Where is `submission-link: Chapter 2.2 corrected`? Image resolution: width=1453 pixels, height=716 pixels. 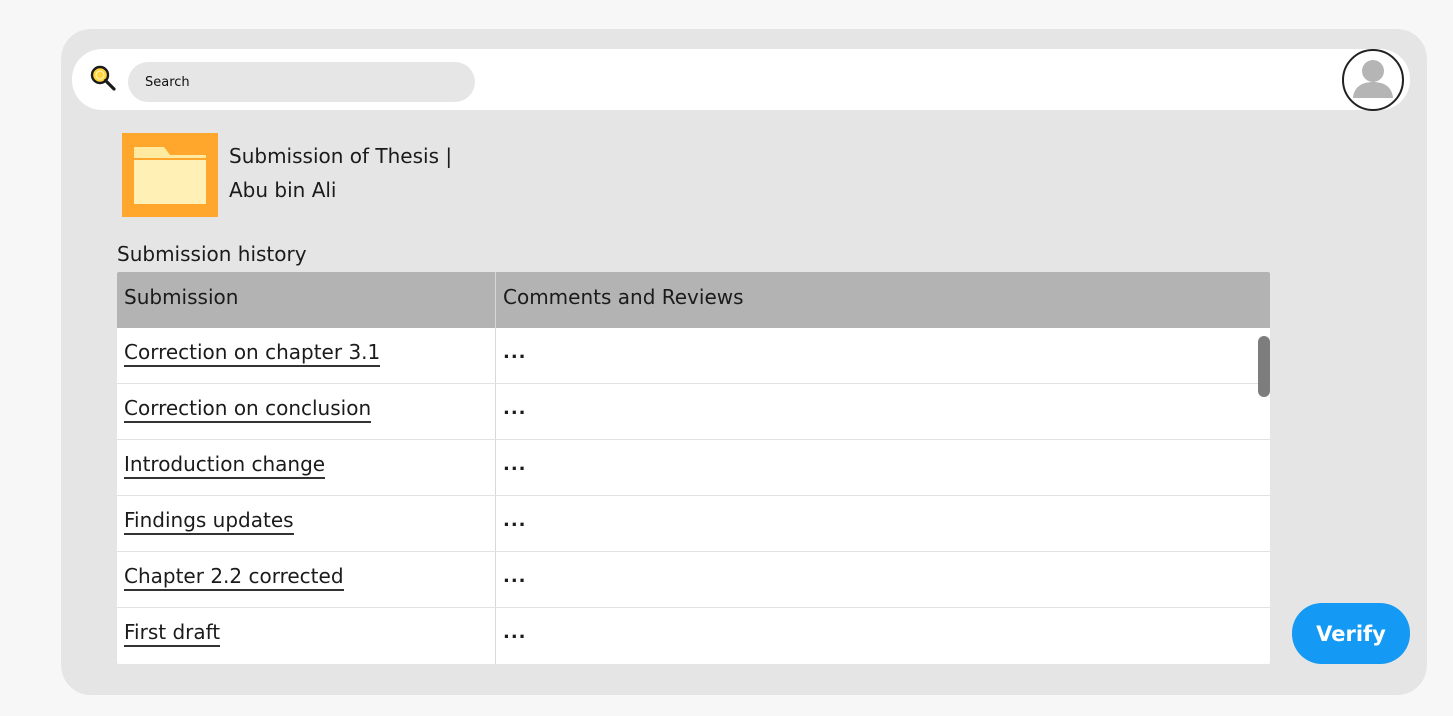
submission-link: Chapter 2.2 corrected is located at coordinates (234, 577).